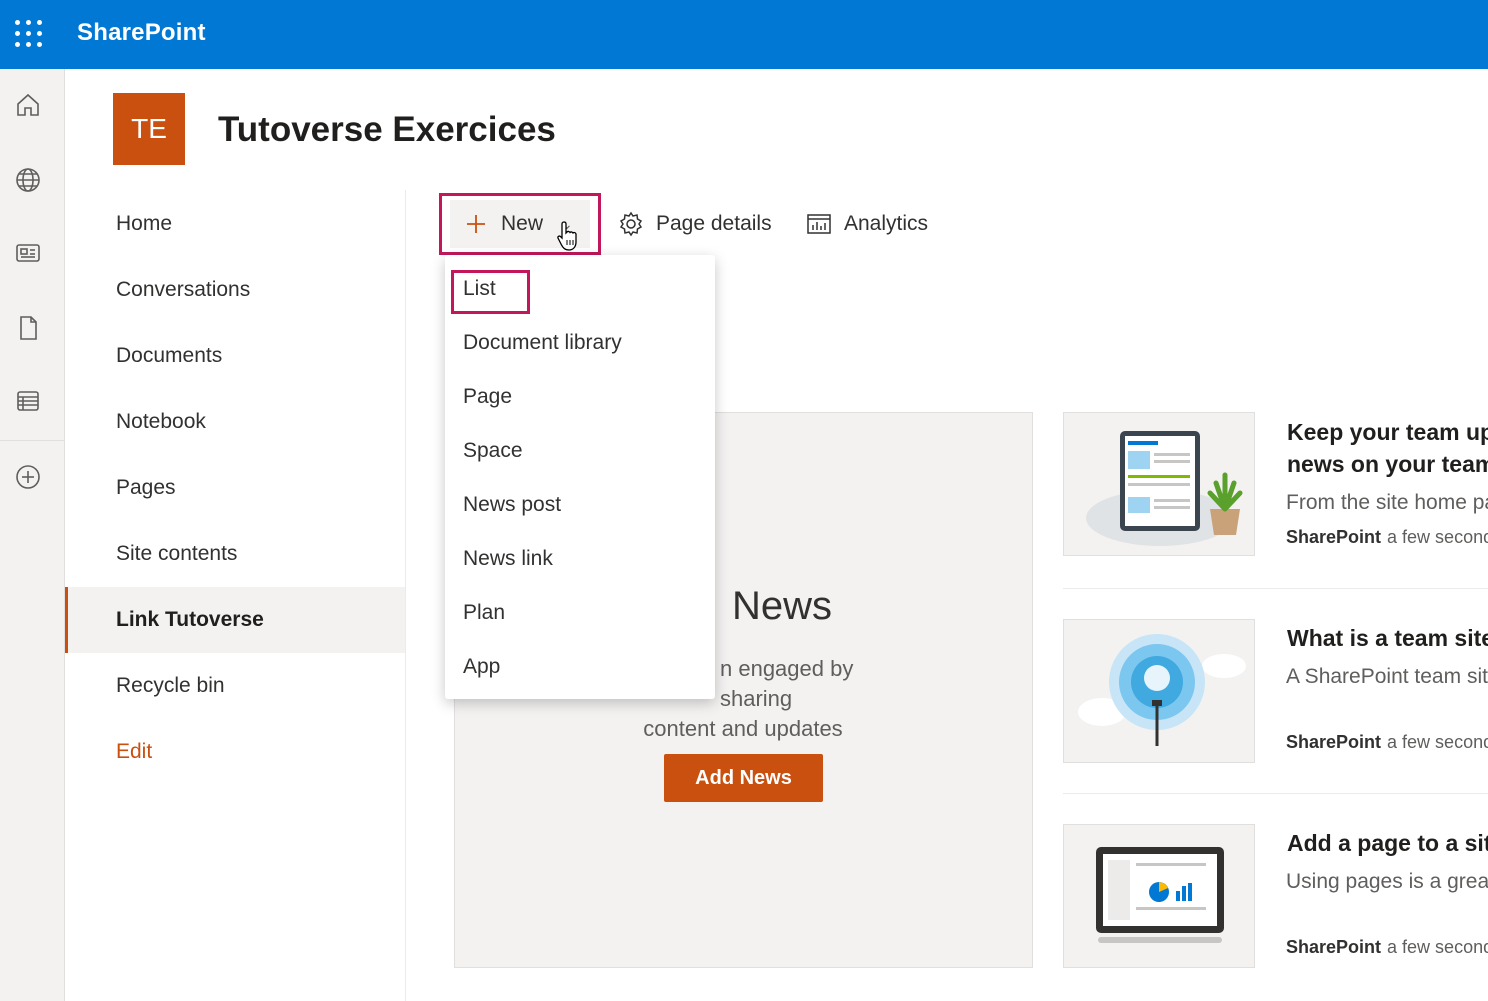  I want to click on nav-edit-link: Edit, so click(235, 752).